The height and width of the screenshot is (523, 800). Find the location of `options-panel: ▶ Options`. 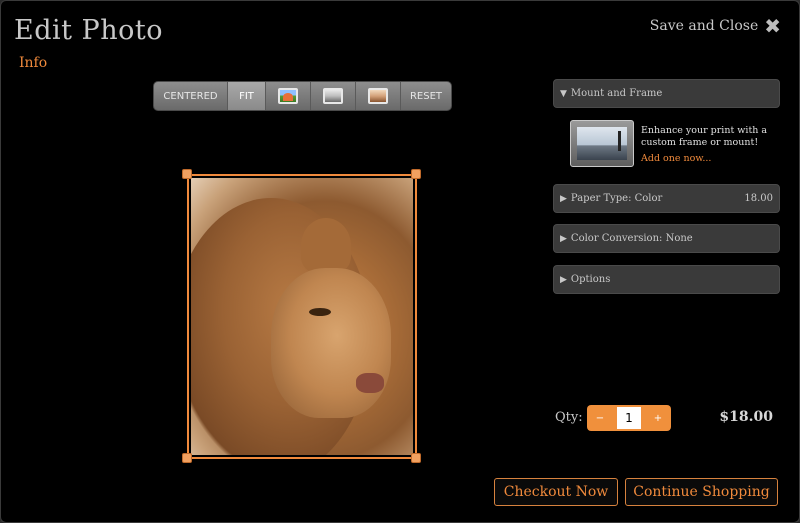

options-panel: ▶ Options is located at coordinates (666, 279).